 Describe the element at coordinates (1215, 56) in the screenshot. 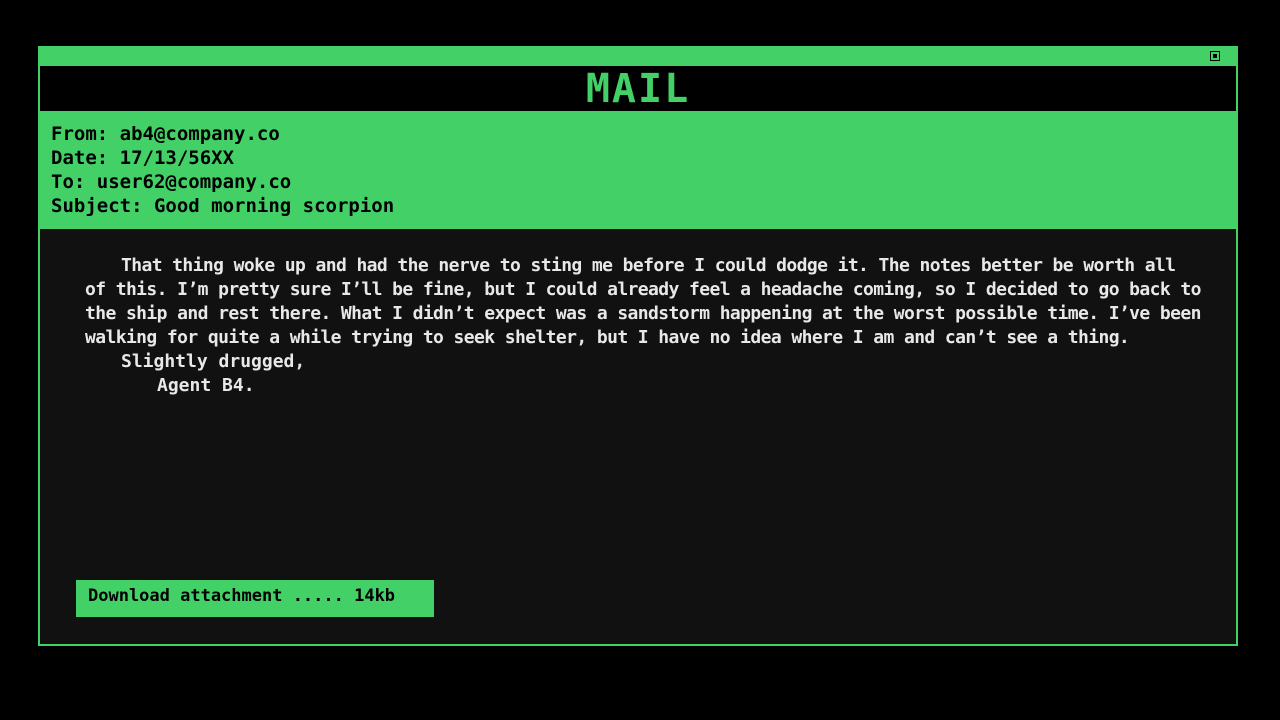

I see `close-icon` at that location.